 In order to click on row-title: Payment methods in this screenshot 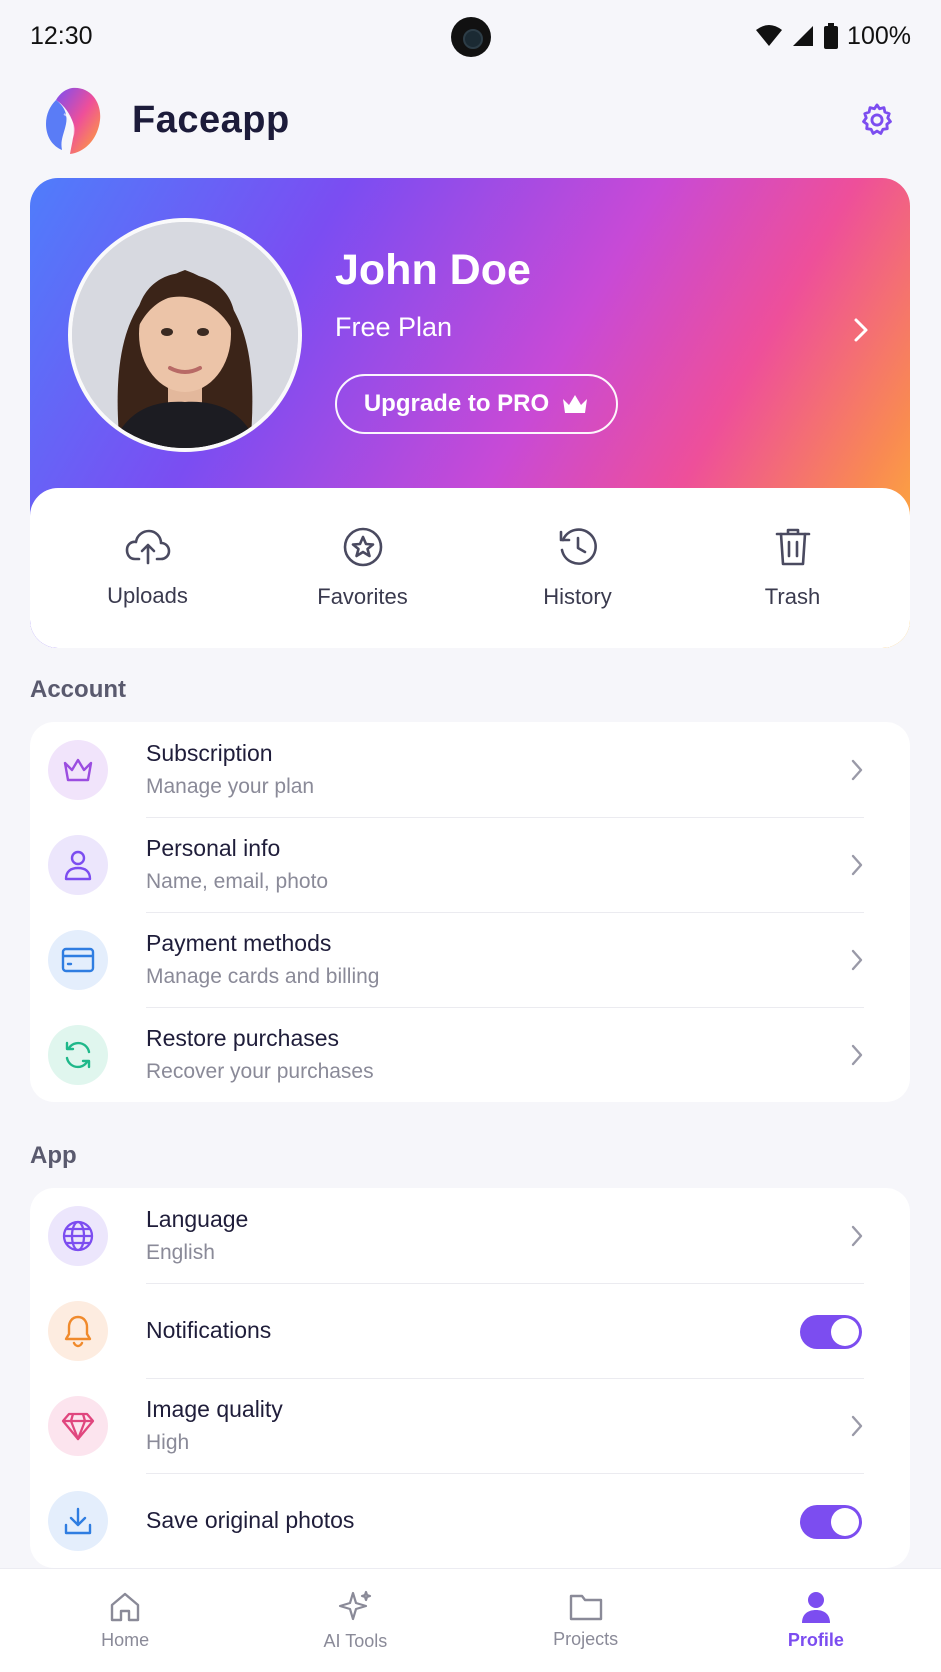, I will do `click(239, 943)`.